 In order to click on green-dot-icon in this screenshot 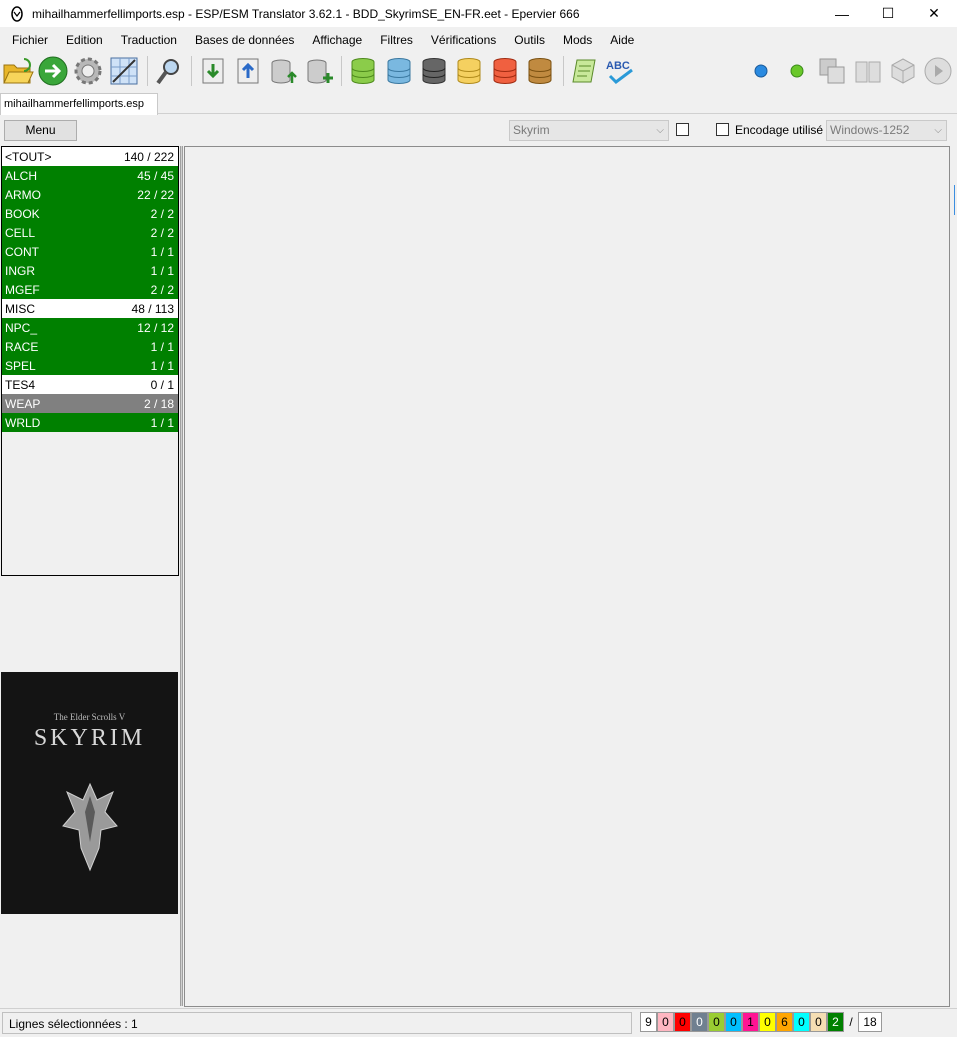, I will do `click(796, 71)`.